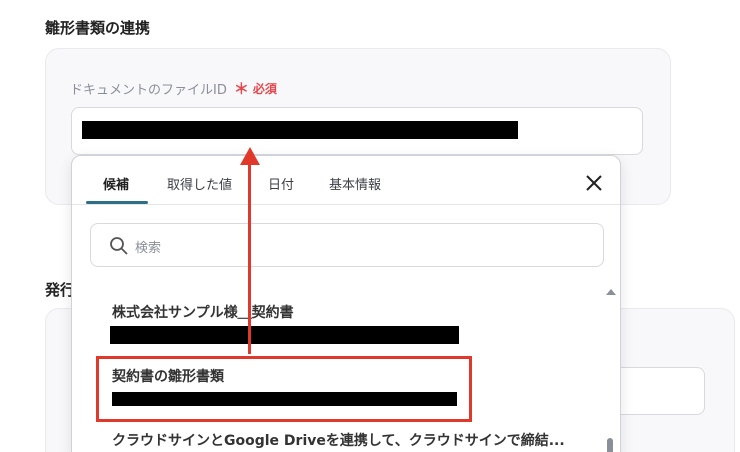  What do you see at coordinates (250, 156) in the screenshot?
I see `annotation-arrow-head` at bounding box center [250, 156].